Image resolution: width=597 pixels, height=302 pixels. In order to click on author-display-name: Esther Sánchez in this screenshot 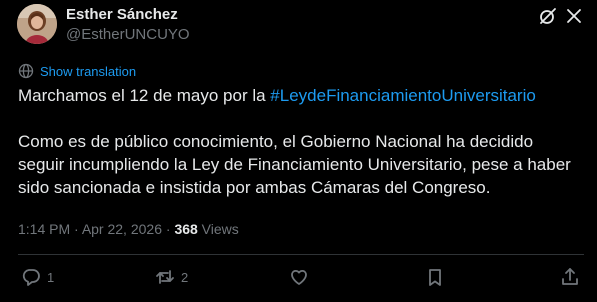, I will do `click(122, 15)`.